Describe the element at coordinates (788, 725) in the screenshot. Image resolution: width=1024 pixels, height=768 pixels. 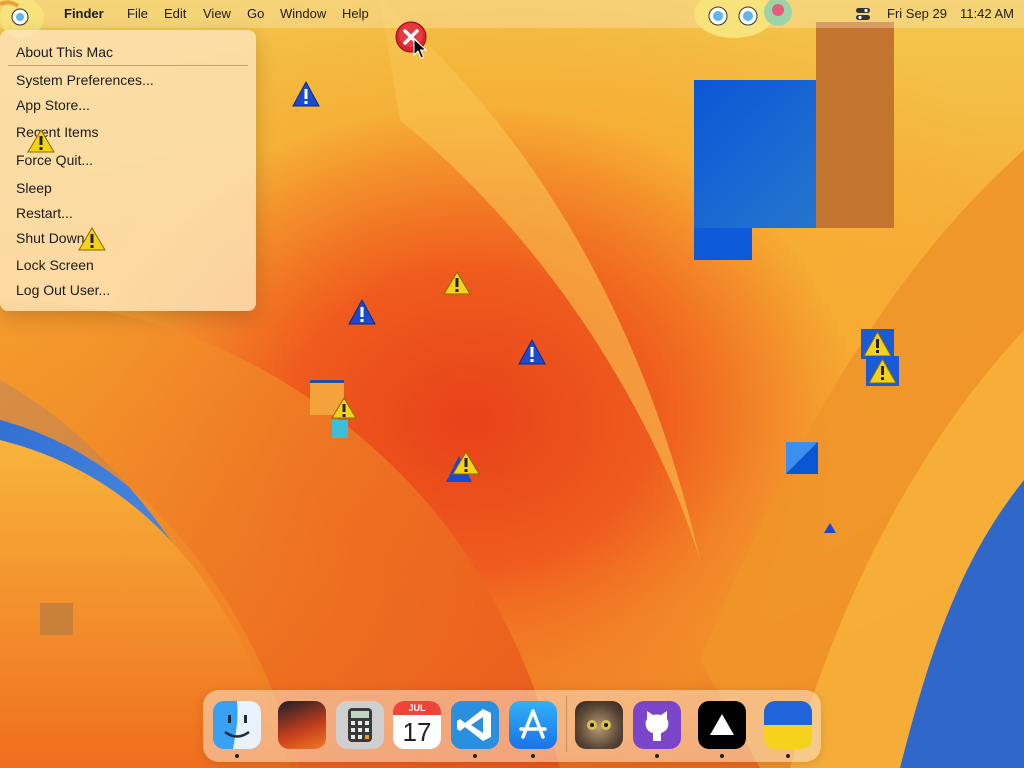
I see `dock-ukraine-flag-icon` at that location.